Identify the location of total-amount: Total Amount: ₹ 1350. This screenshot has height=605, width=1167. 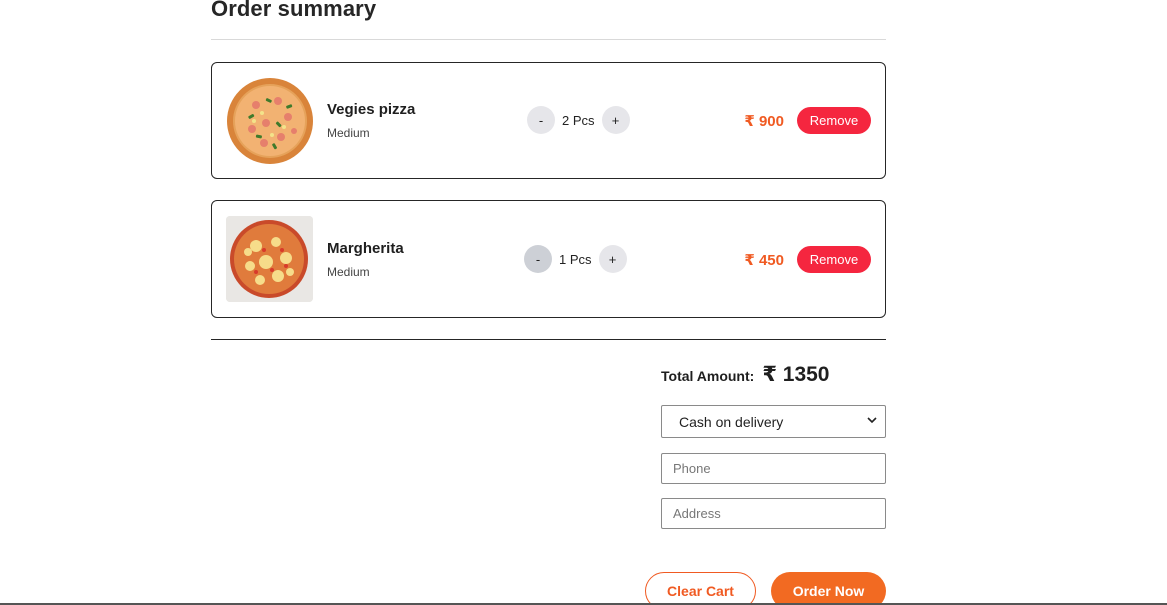
(745, 374).